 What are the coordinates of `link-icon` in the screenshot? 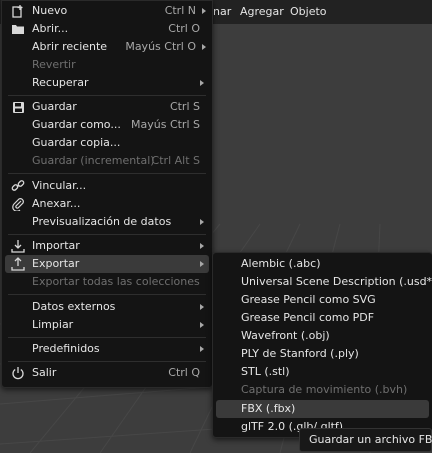 It's located at (18, 186).